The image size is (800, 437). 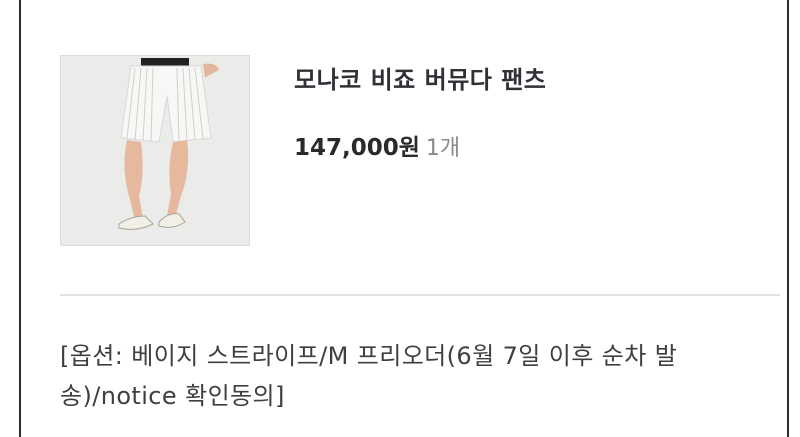 I want to click on product-price: 147,000원, so click(x=357, y=148).